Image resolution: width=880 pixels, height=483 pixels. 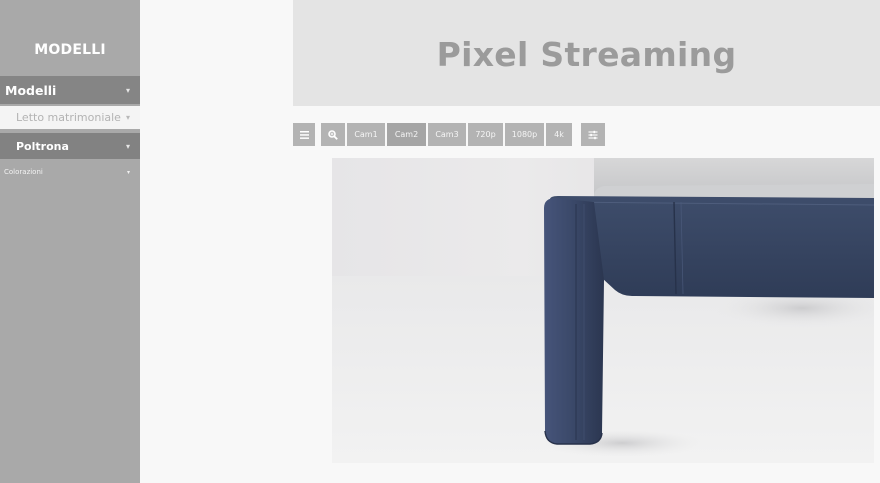 What do you see at coordinates (23, 172) in the screenshot?
I see `sidebar-item-label: Colorazioni` at bounding box center [23, 172].